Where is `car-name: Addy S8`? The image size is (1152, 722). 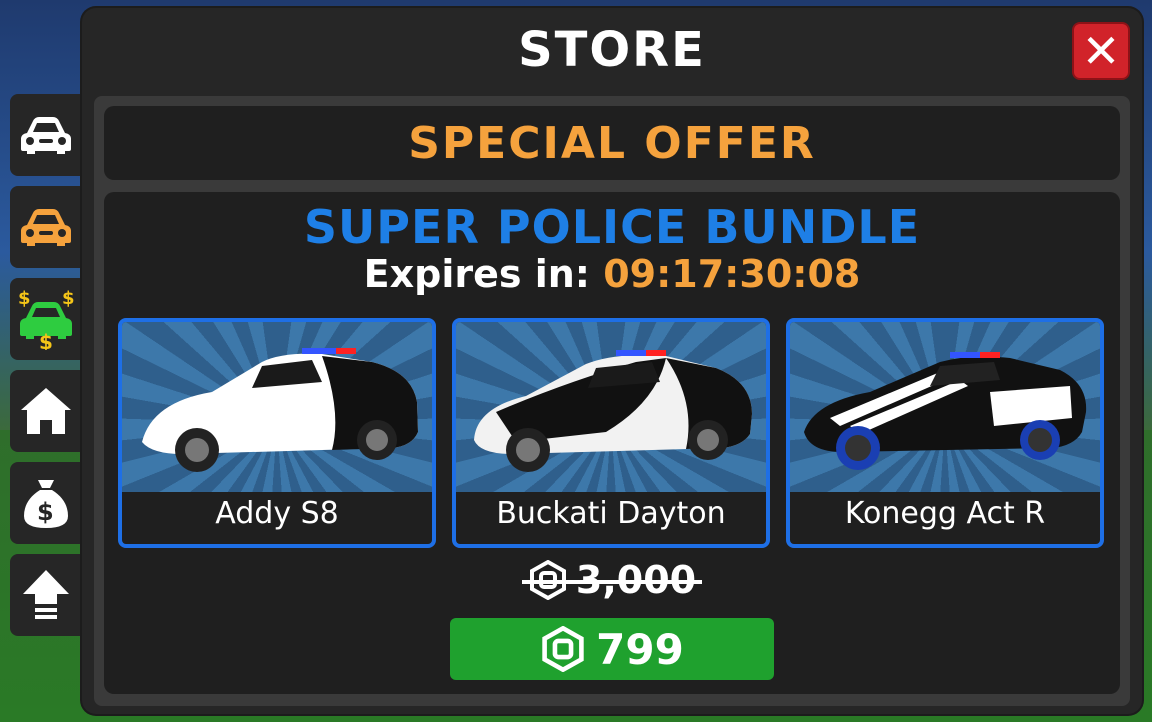
car-name: Addy S8 is located at coordinates (277, 513).